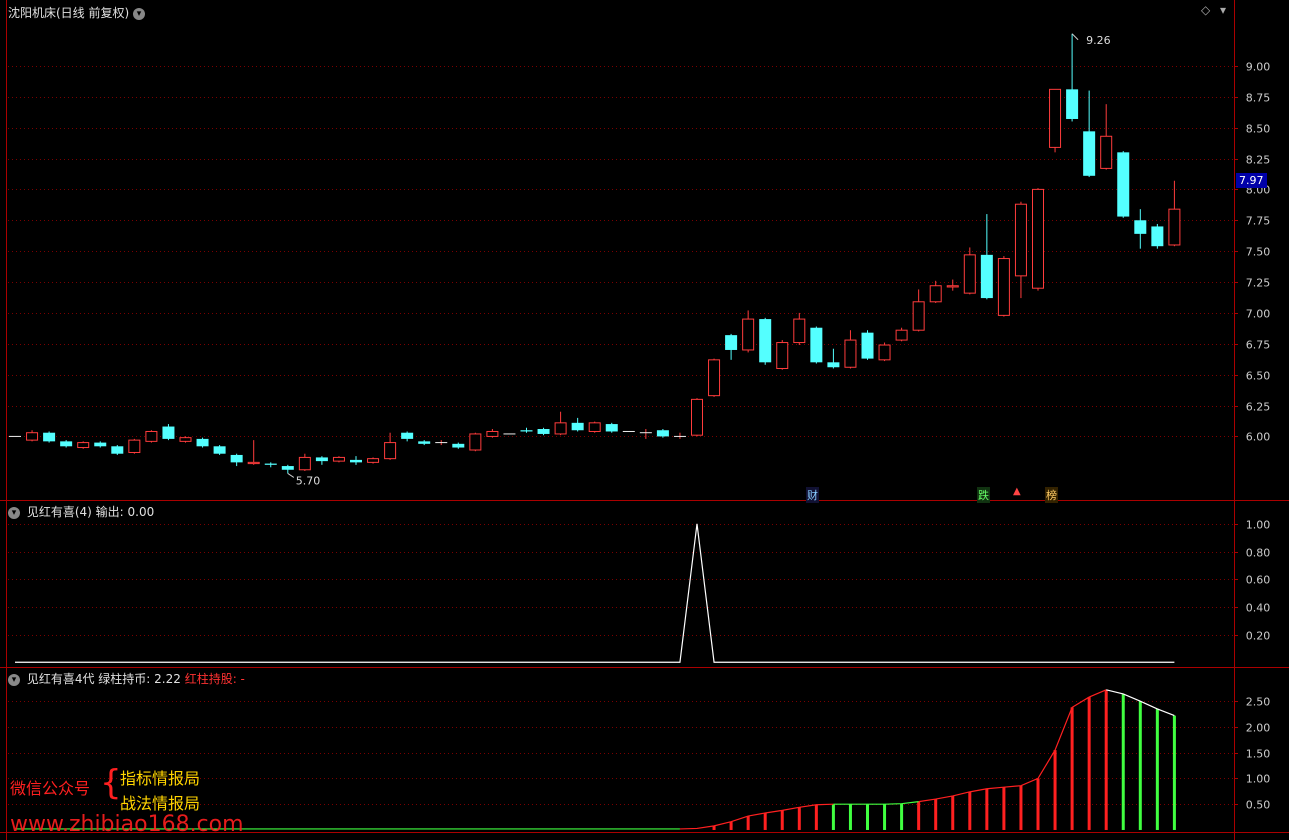 Image resolution: width=1289 pixels, height=840 pixels. I want to click on y-tick-label: 8.50, so click(1258, 129).